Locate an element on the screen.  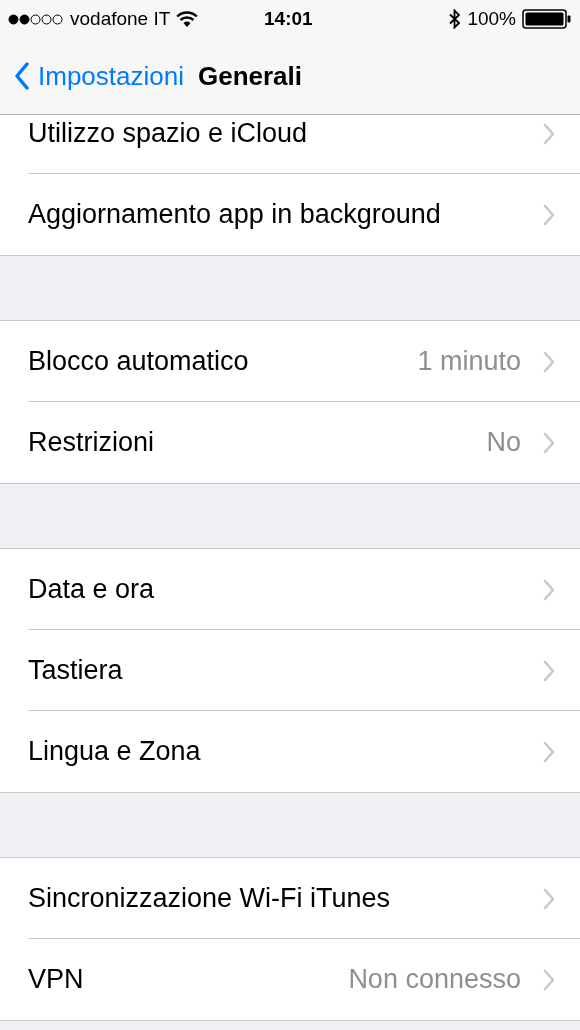
row-label: Lingua e Zona is located at coordinates (115, 751).